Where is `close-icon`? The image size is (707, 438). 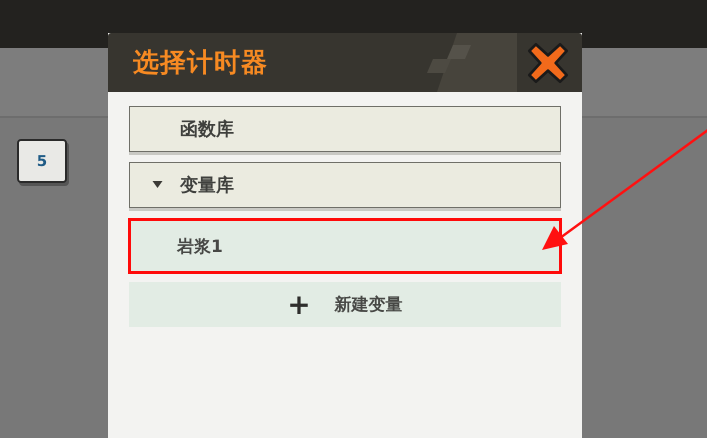
close-icon is located at coordinates (548, 63).